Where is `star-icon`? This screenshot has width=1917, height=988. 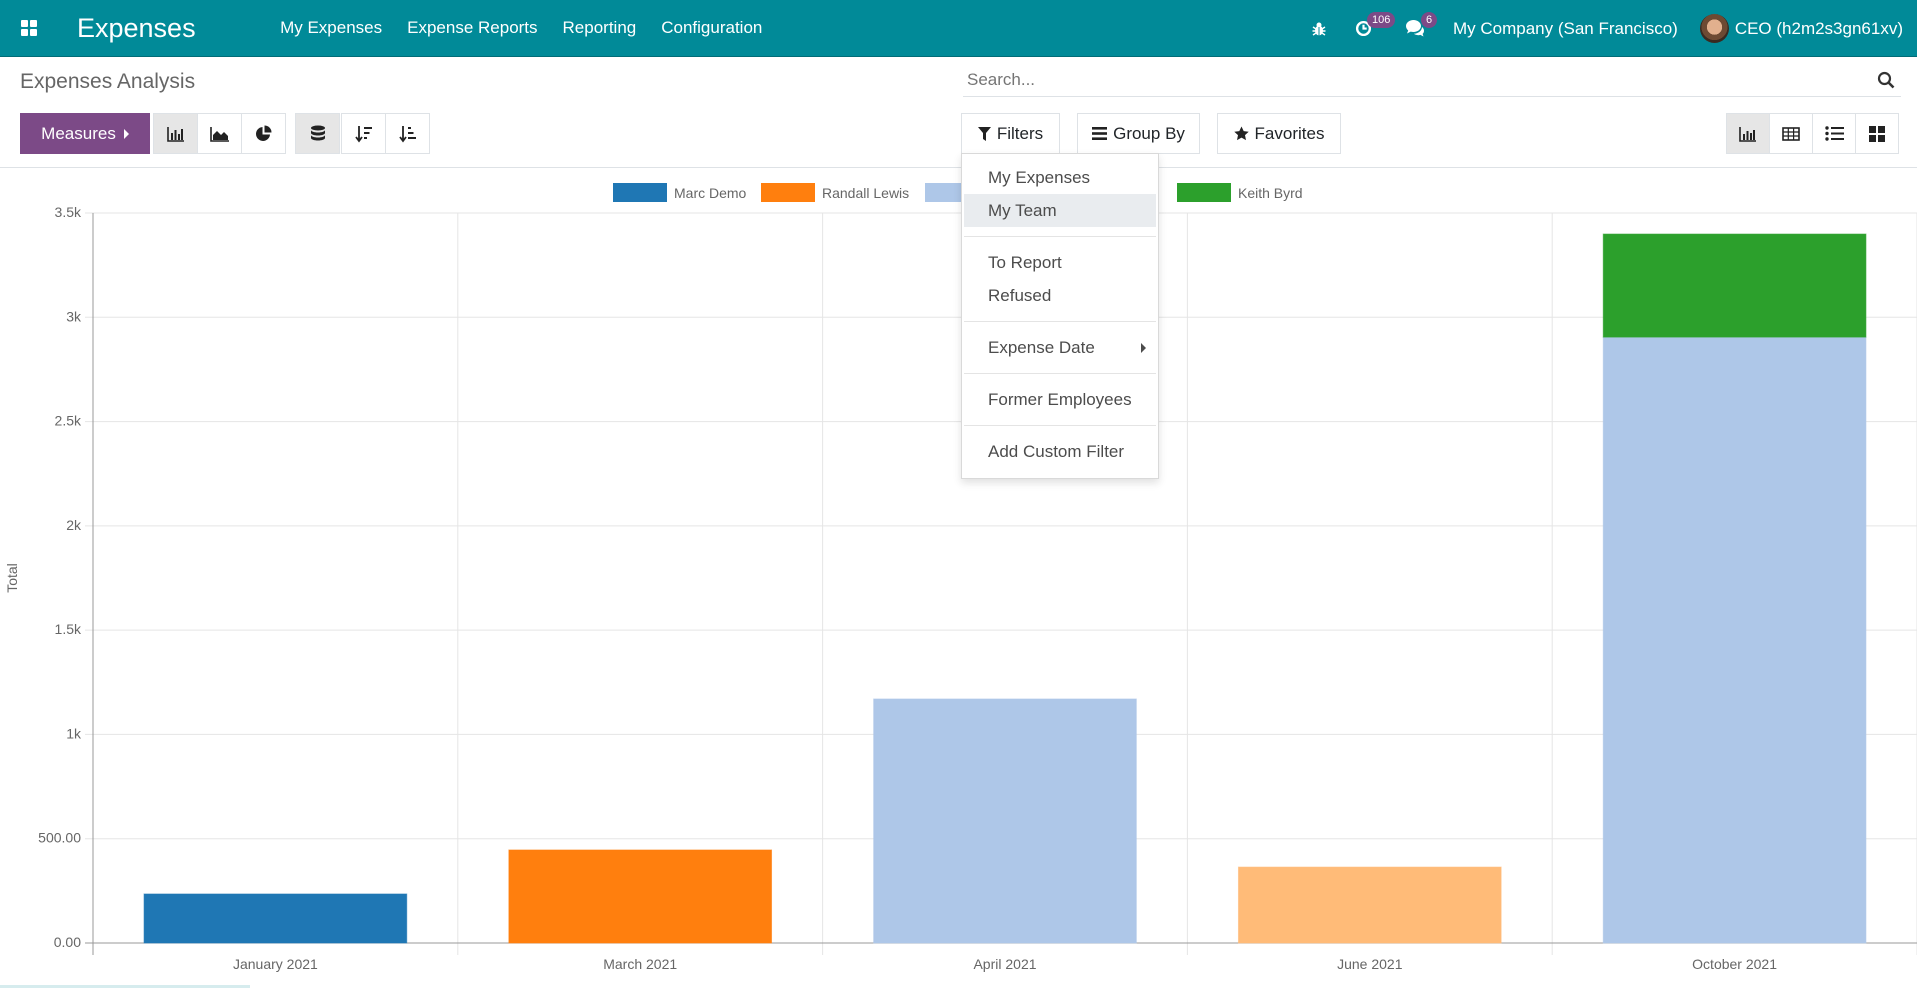 star-icon is located at coordinates (1241, 133).